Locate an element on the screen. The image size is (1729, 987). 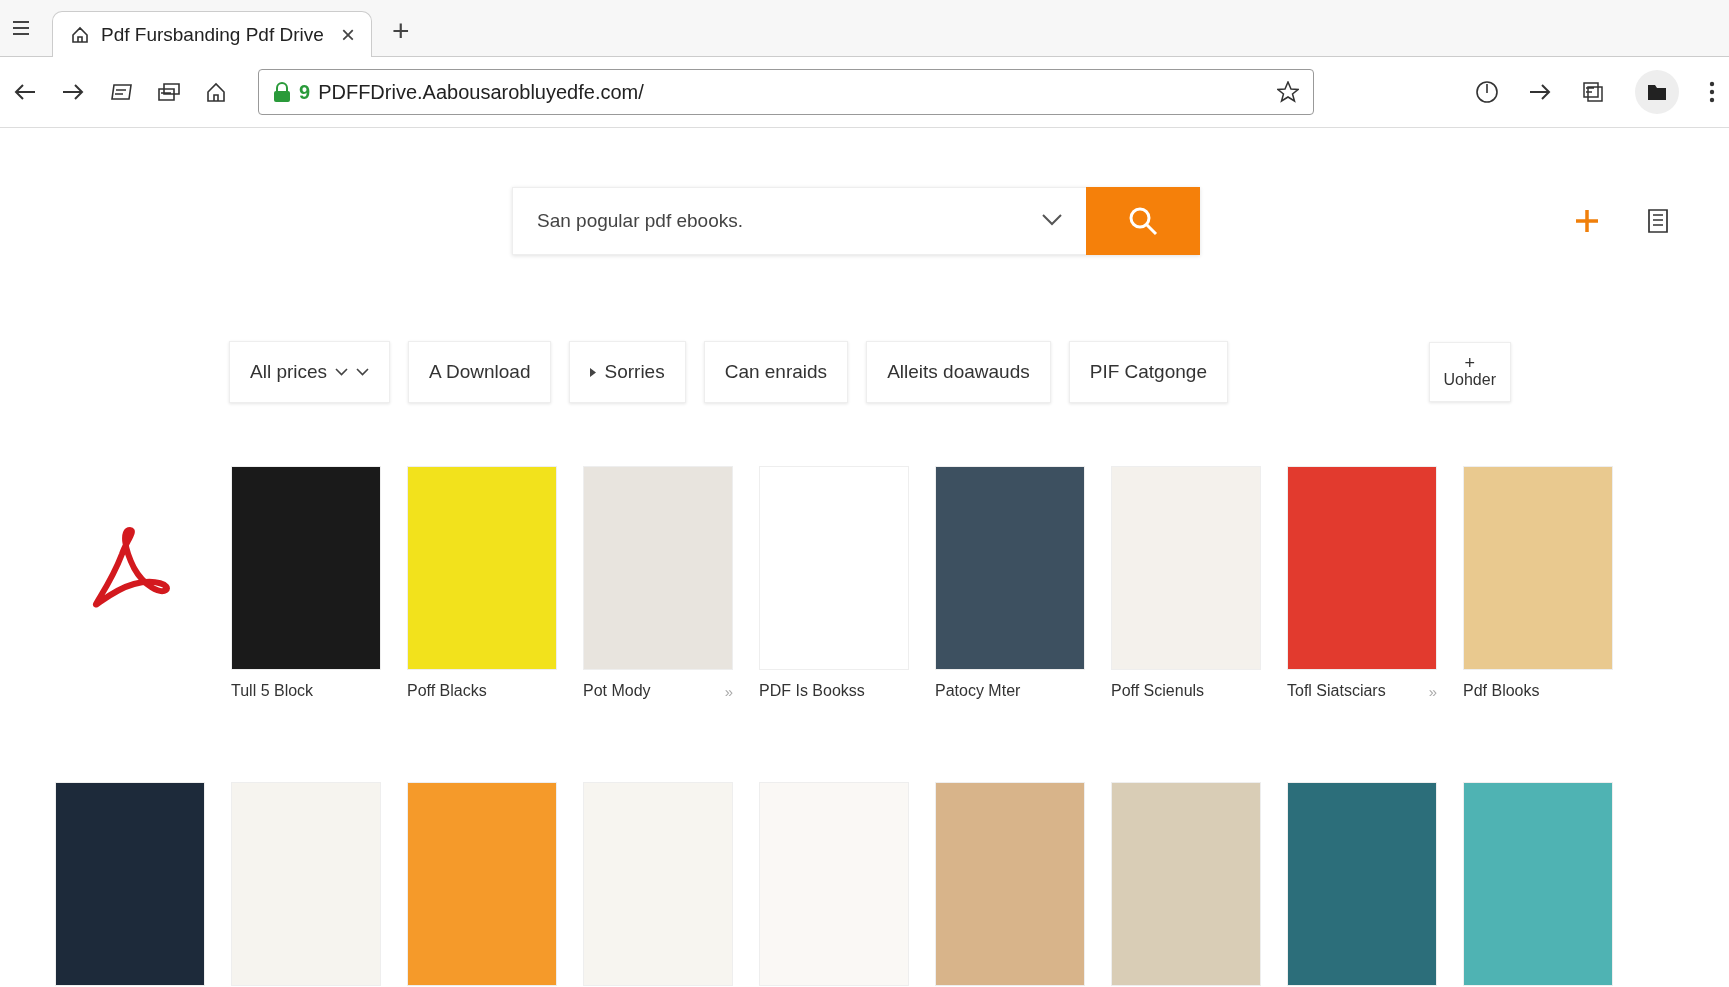
filter-chip: Alleits doawauds is located at coordinates (958, 372).